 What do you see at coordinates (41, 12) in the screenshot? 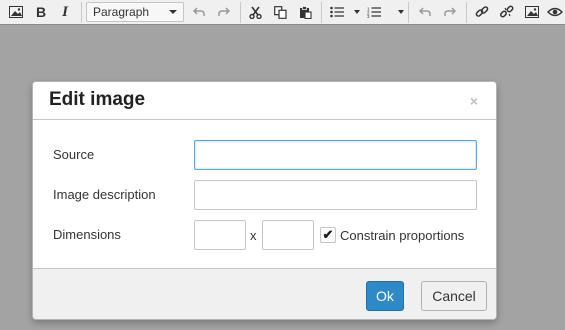
I see `bold-icon: B` at bounding box center [41, 12].